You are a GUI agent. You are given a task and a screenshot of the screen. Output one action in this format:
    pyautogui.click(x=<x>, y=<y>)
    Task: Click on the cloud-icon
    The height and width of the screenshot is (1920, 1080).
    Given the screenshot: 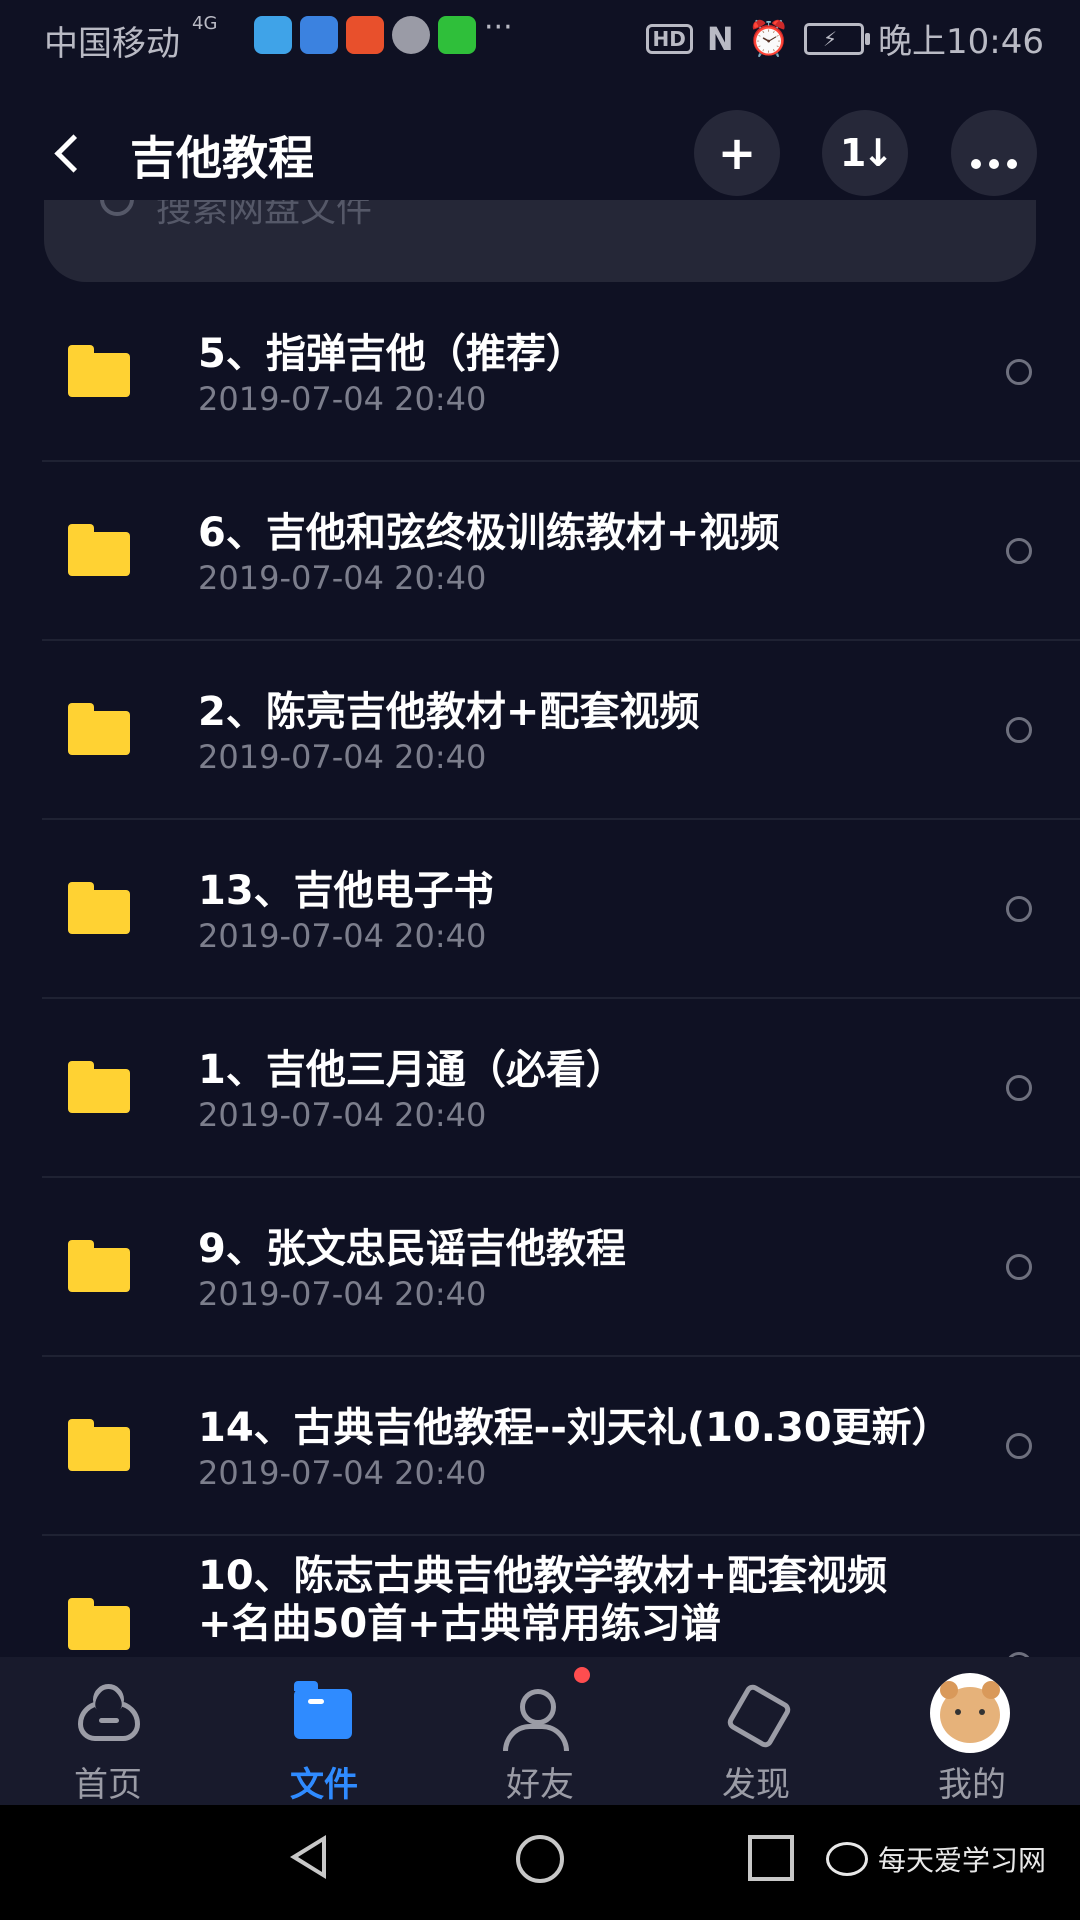 What is the action you would take?
    pyautogui.click(x=109, y=1721)
    